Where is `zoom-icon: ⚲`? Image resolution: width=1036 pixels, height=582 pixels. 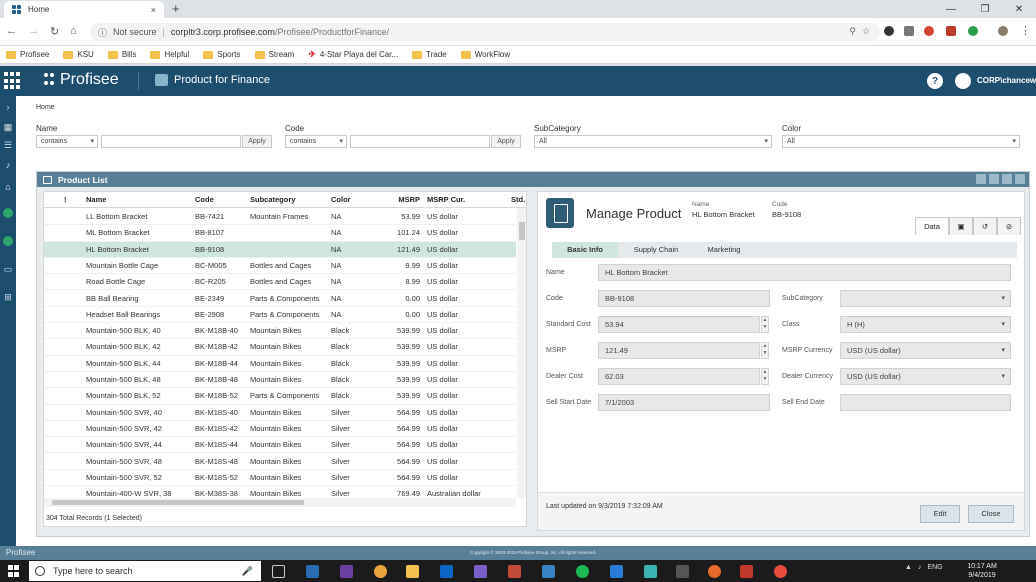 zoom-icon: ⚲ is located at coordinates (852, 31).